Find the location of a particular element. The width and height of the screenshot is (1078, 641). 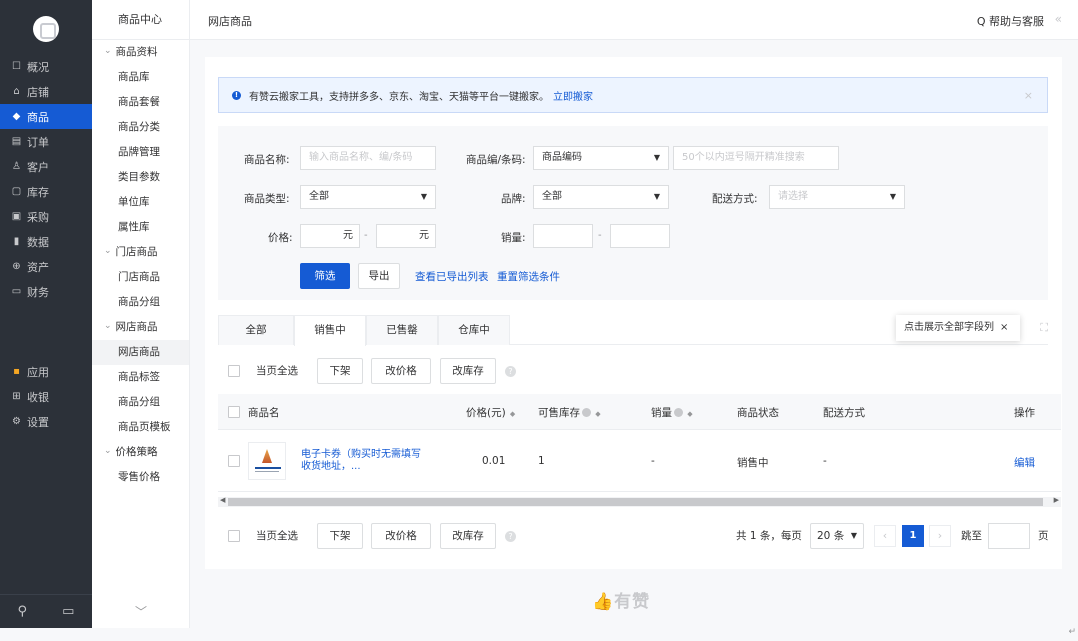

col-stock: 可售库存 ◆ is located at coordinates (569, 412).